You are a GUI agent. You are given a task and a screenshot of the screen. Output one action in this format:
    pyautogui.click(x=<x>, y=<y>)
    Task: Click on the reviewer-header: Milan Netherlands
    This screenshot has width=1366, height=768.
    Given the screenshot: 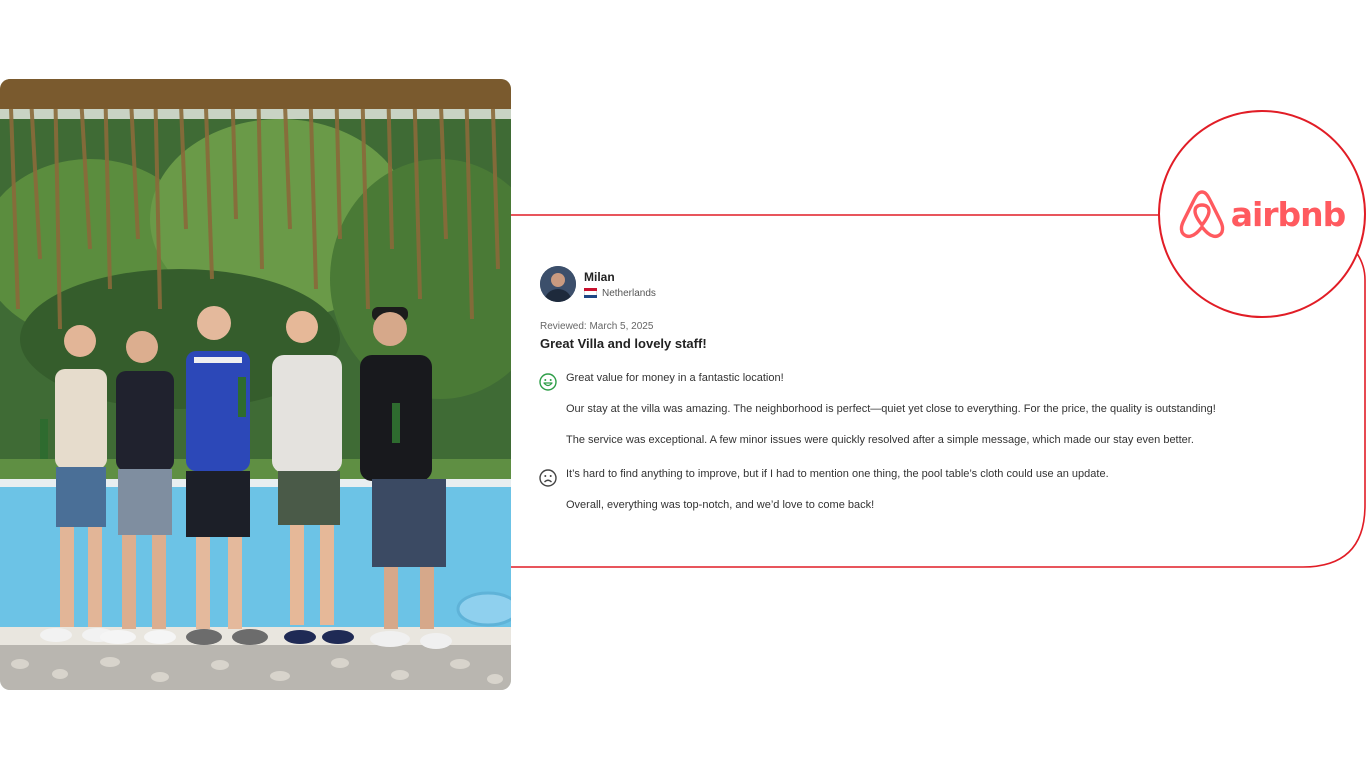 What is the action you would take?
    pyautogui.click(x=598, y=284)
    